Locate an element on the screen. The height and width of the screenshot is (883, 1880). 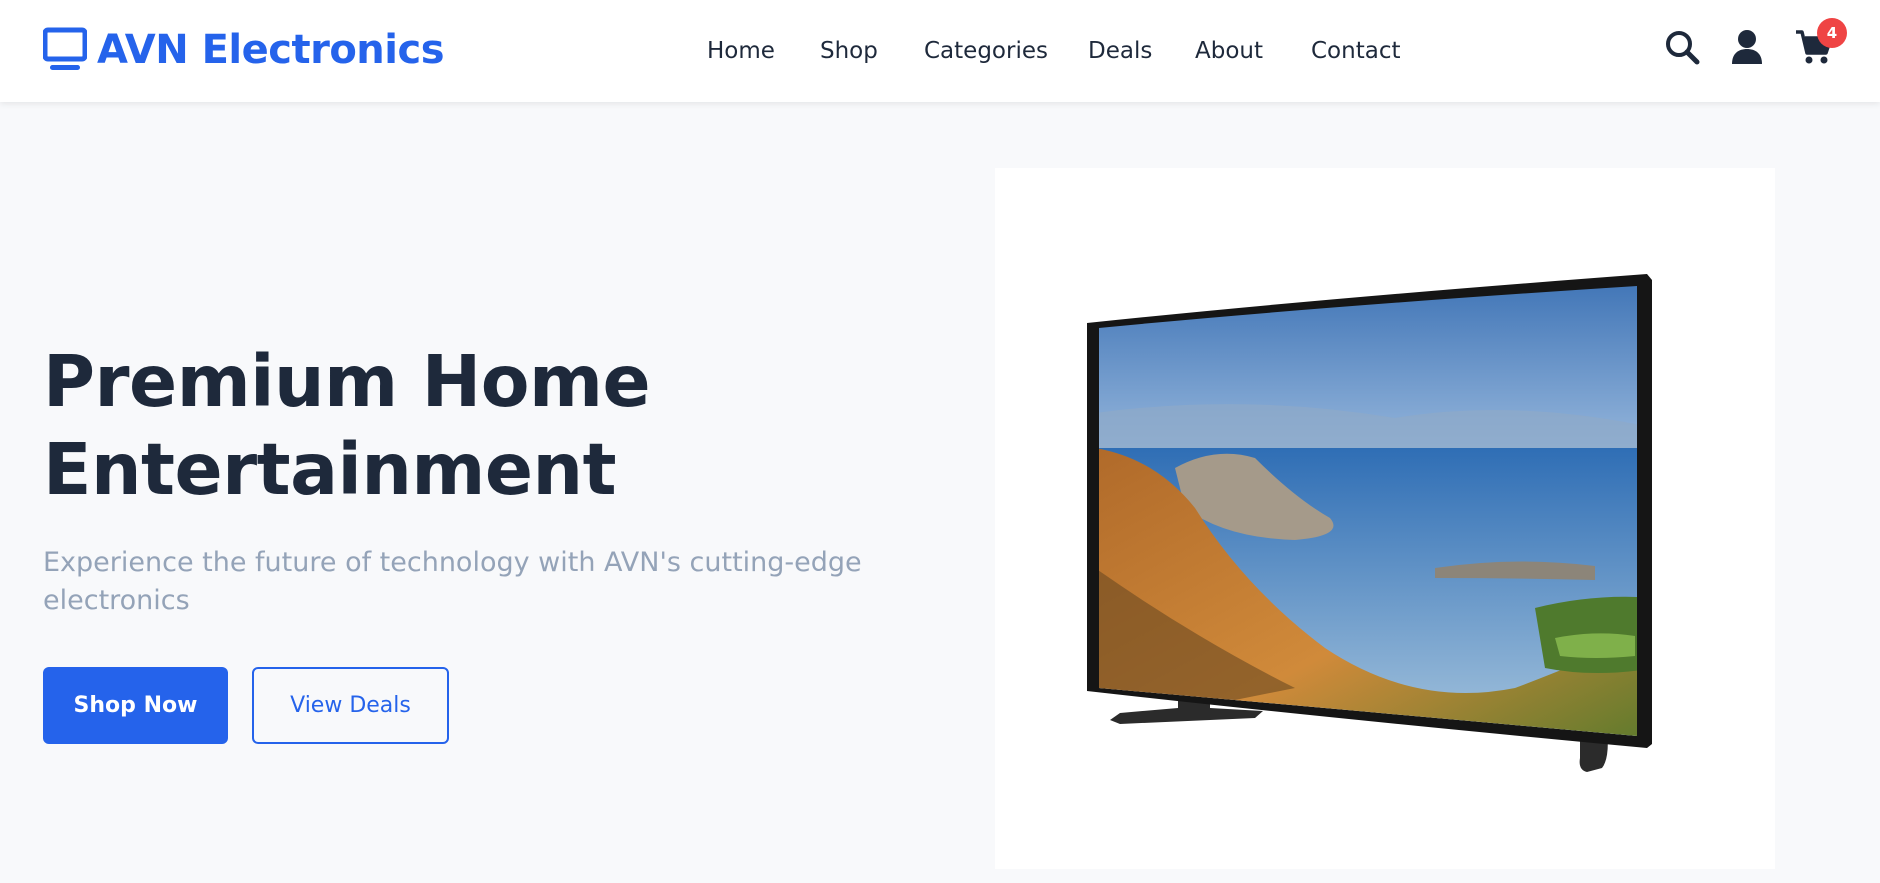
nav-categories: Categories is located at coordinates (986, 51).